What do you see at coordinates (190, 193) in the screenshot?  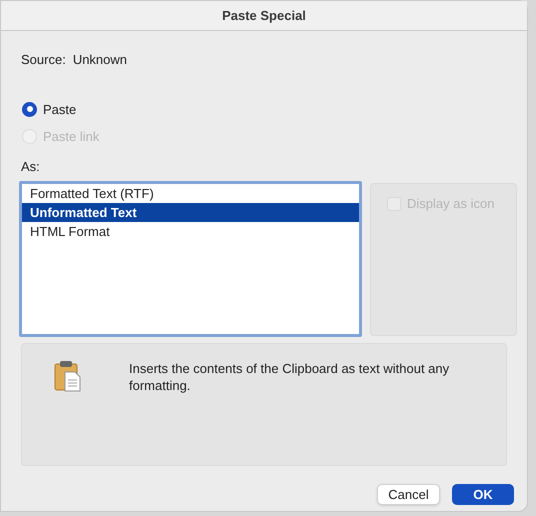 I see `format-item: Formatted Text (RTF)` at bounding box center [190, 193].